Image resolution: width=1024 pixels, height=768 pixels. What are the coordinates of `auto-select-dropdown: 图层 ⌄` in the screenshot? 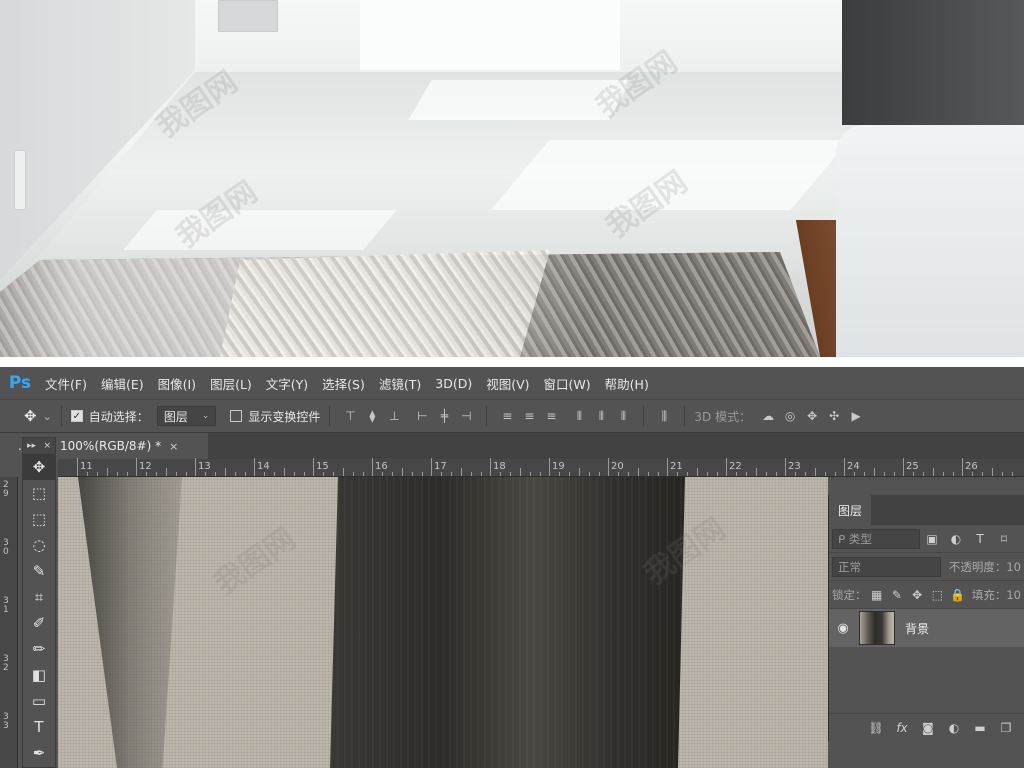 It's located at (186, 416).